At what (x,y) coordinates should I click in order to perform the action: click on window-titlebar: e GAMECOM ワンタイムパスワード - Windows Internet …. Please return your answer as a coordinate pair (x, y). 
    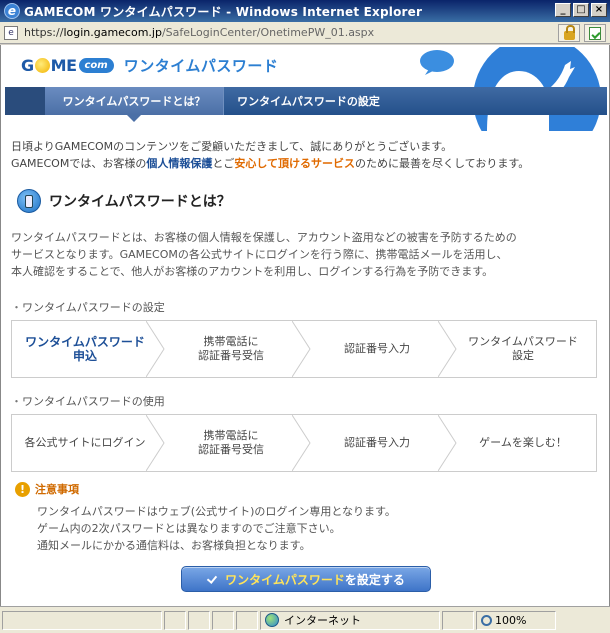
    Looking at the image, I should click on (305, 11).